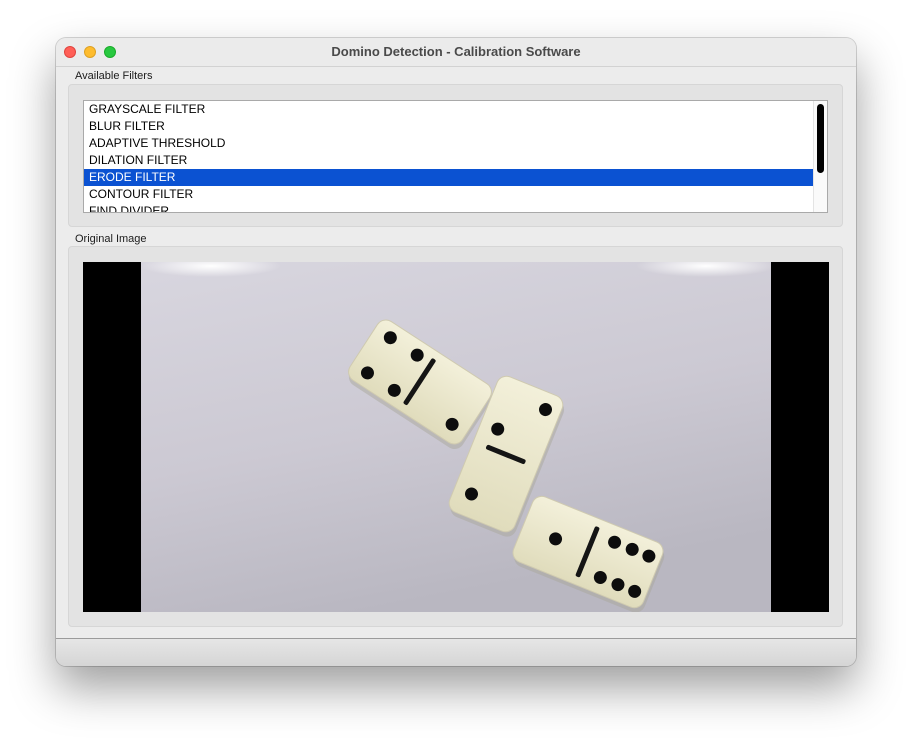 This screenshot has height=740, width=912. Describe the element at coordinates (448, 194) in the screenshot. I see `filter-item-contour: CONTOUR FILTER` at that location.